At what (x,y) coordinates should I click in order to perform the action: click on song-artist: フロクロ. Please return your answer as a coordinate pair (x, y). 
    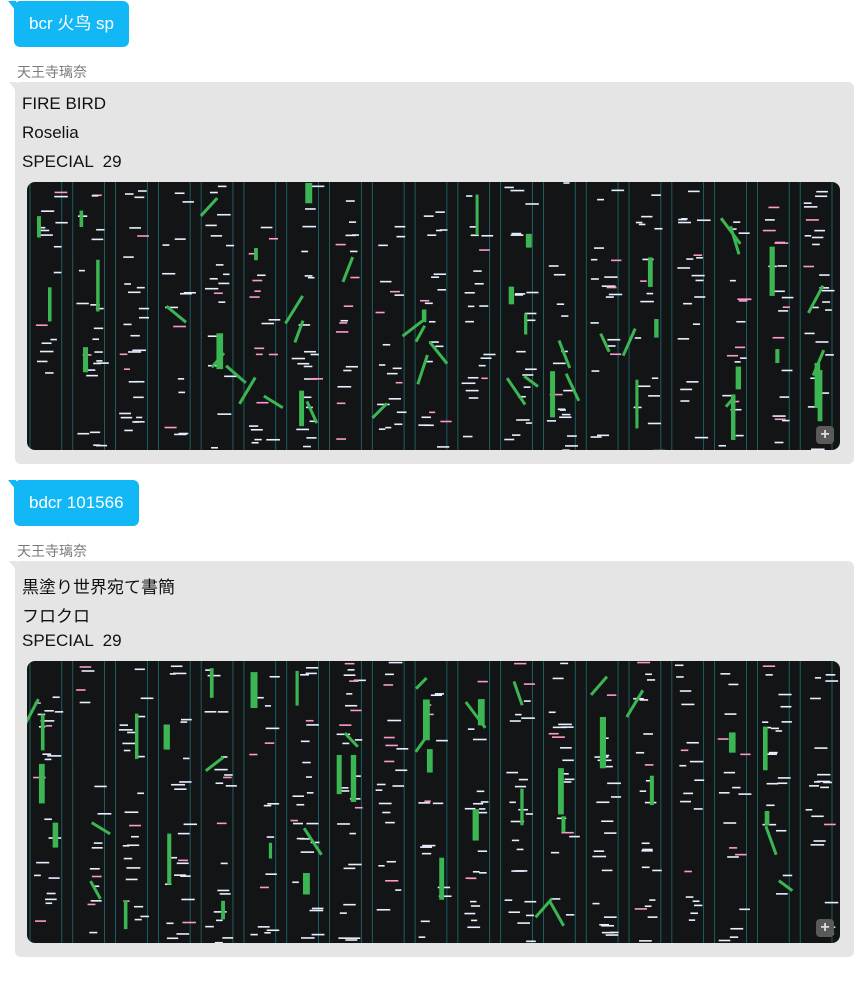
    Looking at the image, I should click on (56, 616).